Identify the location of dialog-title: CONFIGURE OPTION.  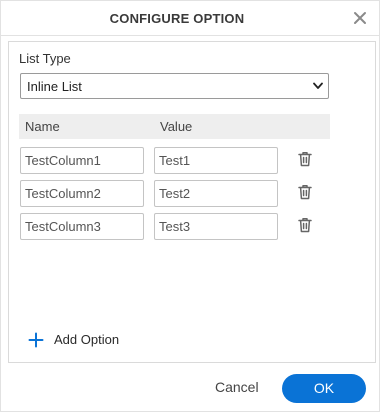
(177, 18).